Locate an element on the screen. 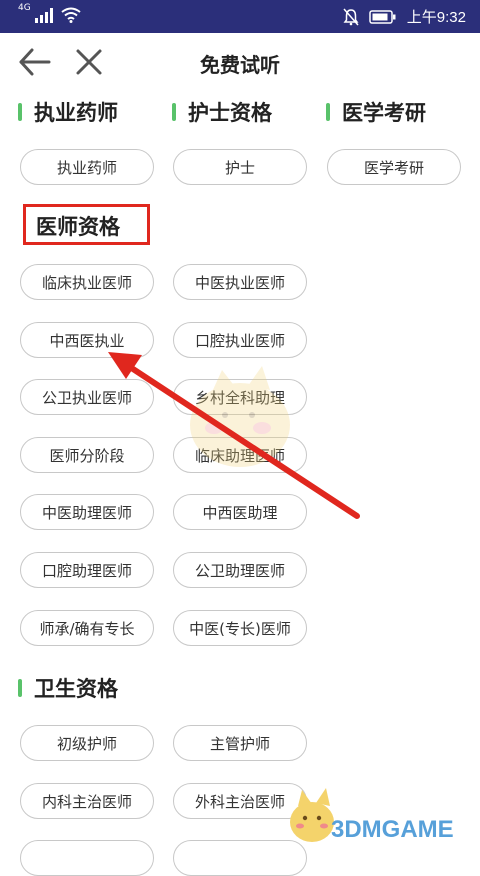  chip-physician: 口腔执业医师 is located at coordinates (240, 340).